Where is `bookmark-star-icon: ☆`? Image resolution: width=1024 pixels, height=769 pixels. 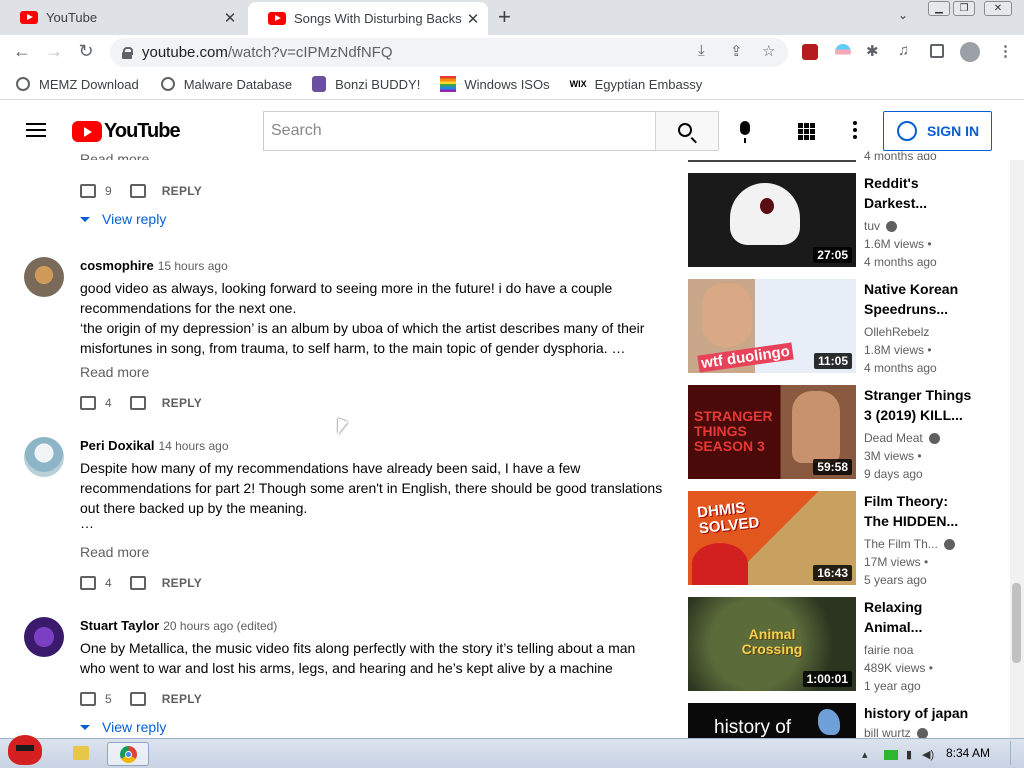
bookmark-star-icon: ☆ is located at coordinates (768, 51).